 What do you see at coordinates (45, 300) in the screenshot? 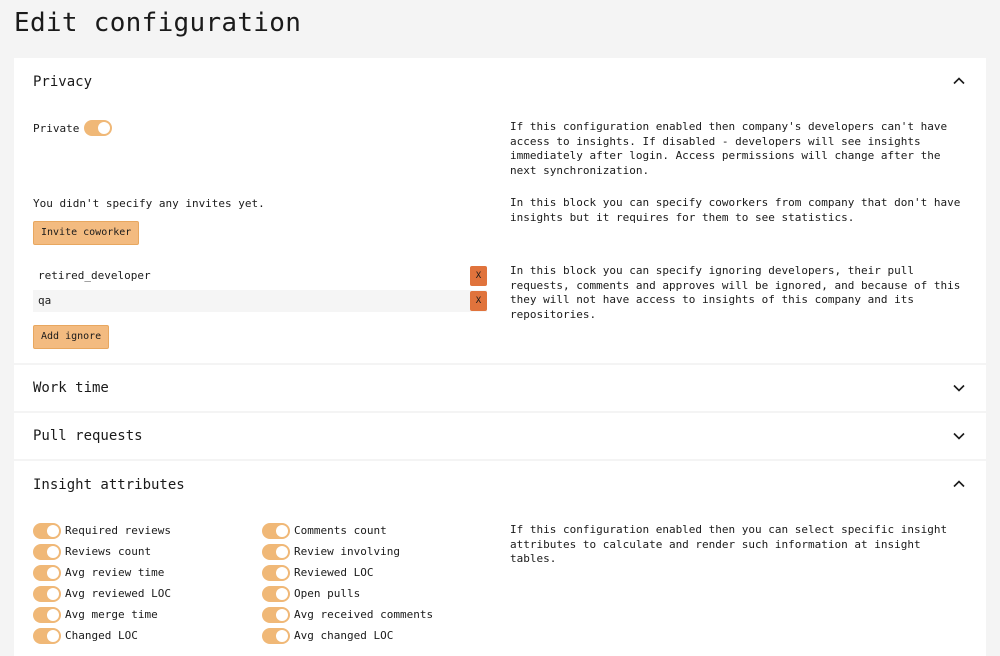
I see `ignore-name: qa` at bounding box center [45, 300].